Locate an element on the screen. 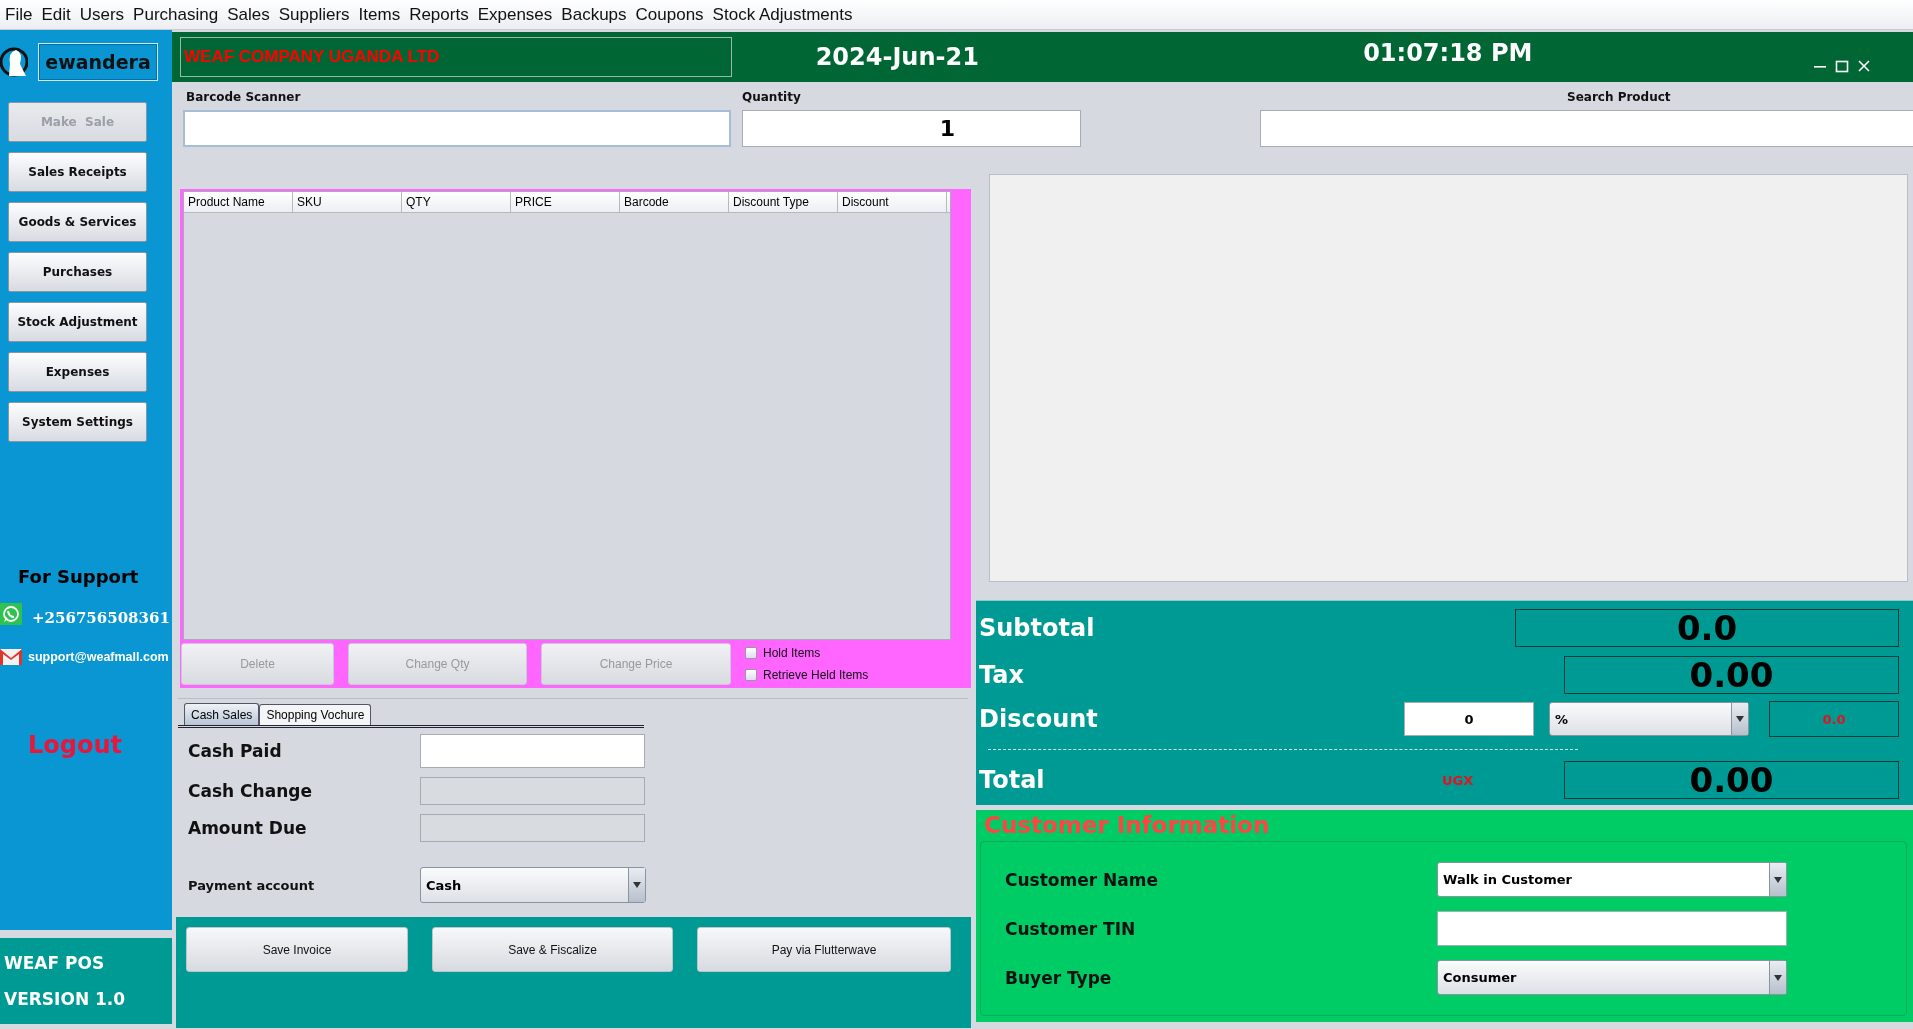 The height and width of the screenshot is (1029, 1913). menu-item: Purchasing is located at coordinates (176, 14).